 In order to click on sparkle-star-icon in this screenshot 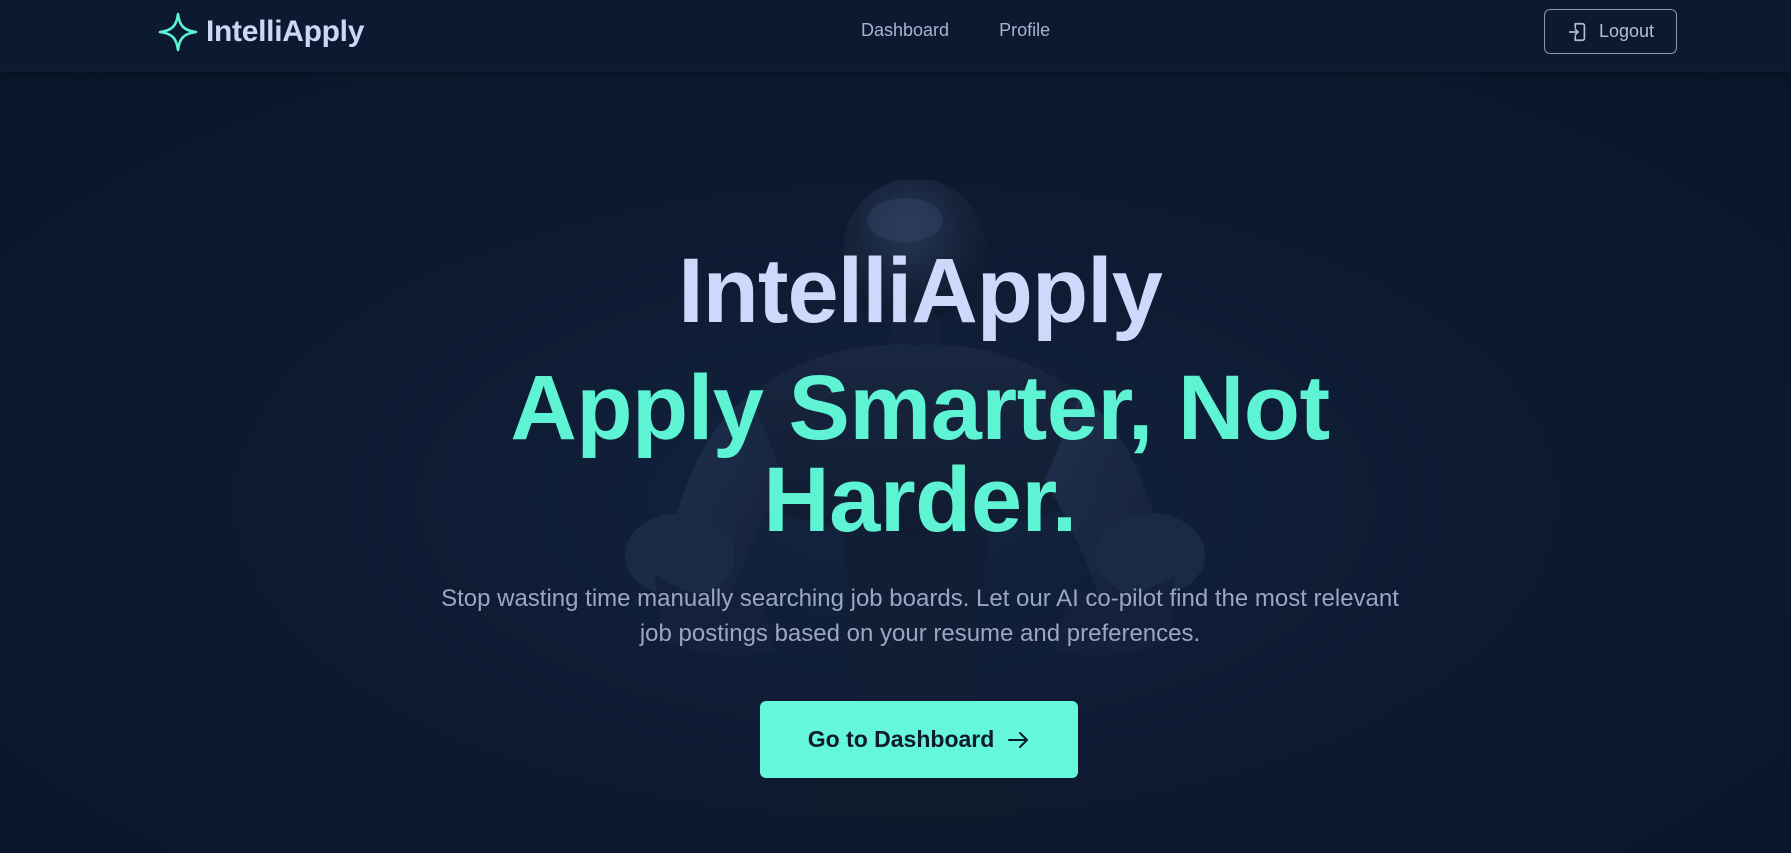, I will do `click(178, 32)`.